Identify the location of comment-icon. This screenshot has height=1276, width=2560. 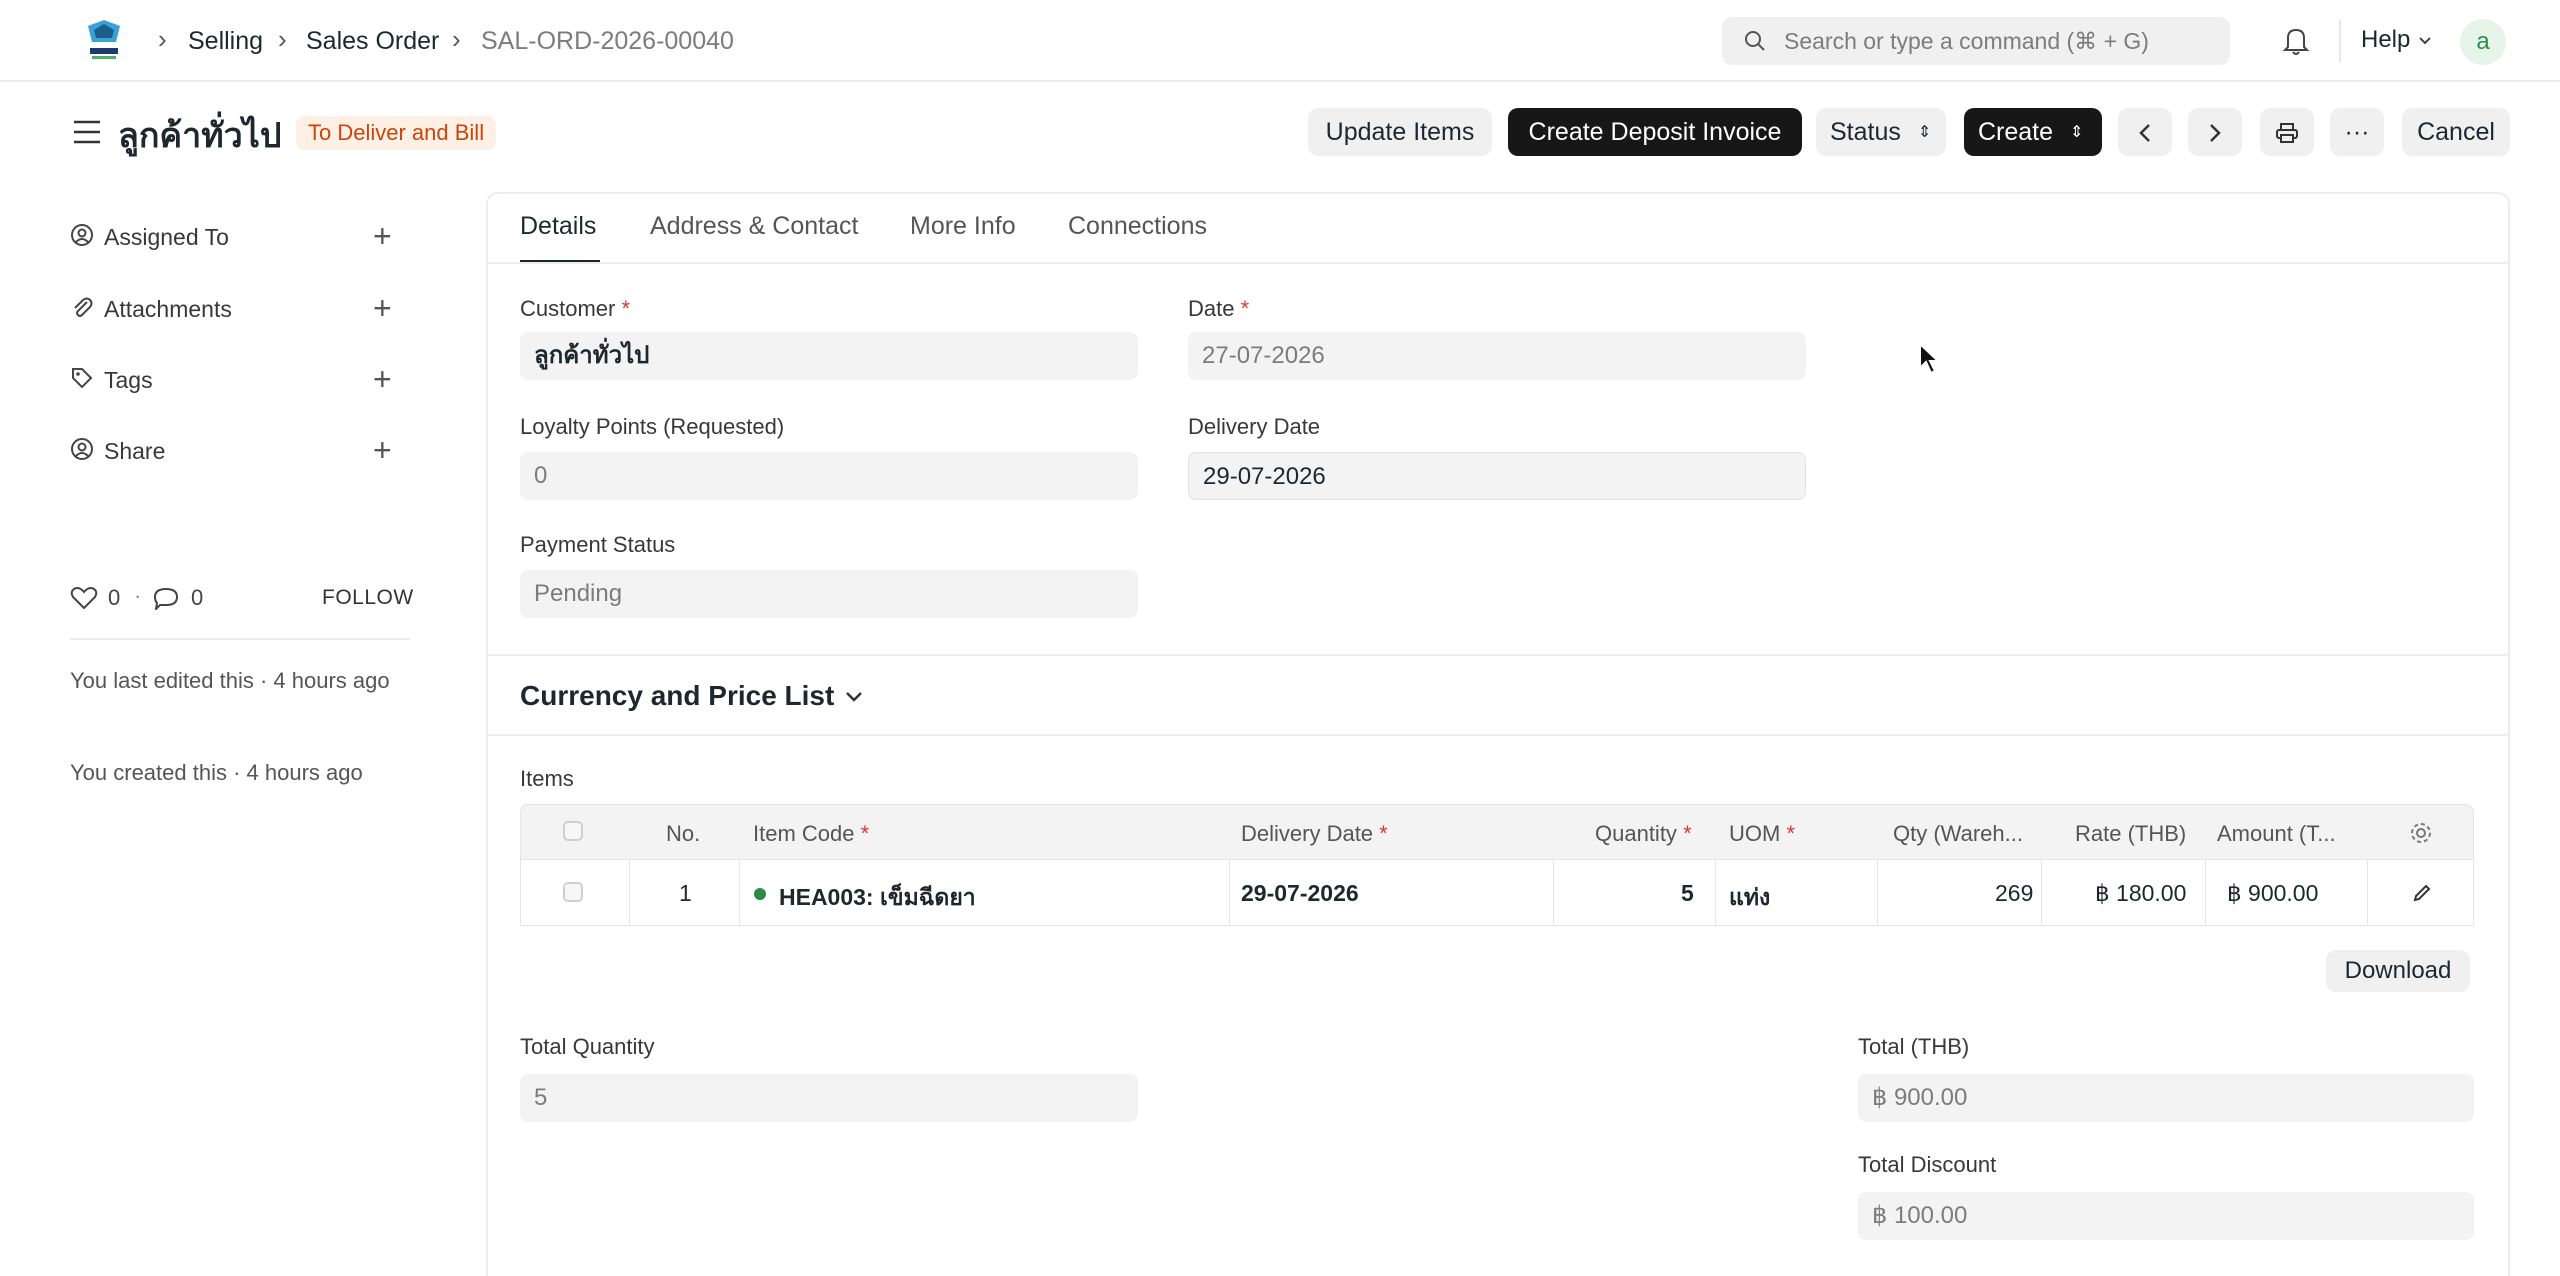
(166, 598).